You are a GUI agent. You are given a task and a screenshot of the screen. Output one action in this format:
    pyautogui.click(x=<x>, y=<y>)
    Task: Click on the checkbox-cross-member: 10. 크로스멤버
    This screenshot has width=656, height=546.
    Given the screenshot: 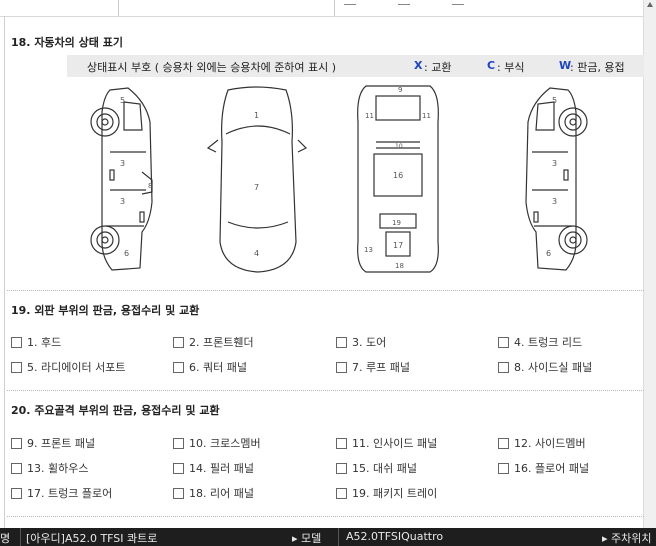 What is the action you would take?
    pyautogui.click(x=217, y=443)
    